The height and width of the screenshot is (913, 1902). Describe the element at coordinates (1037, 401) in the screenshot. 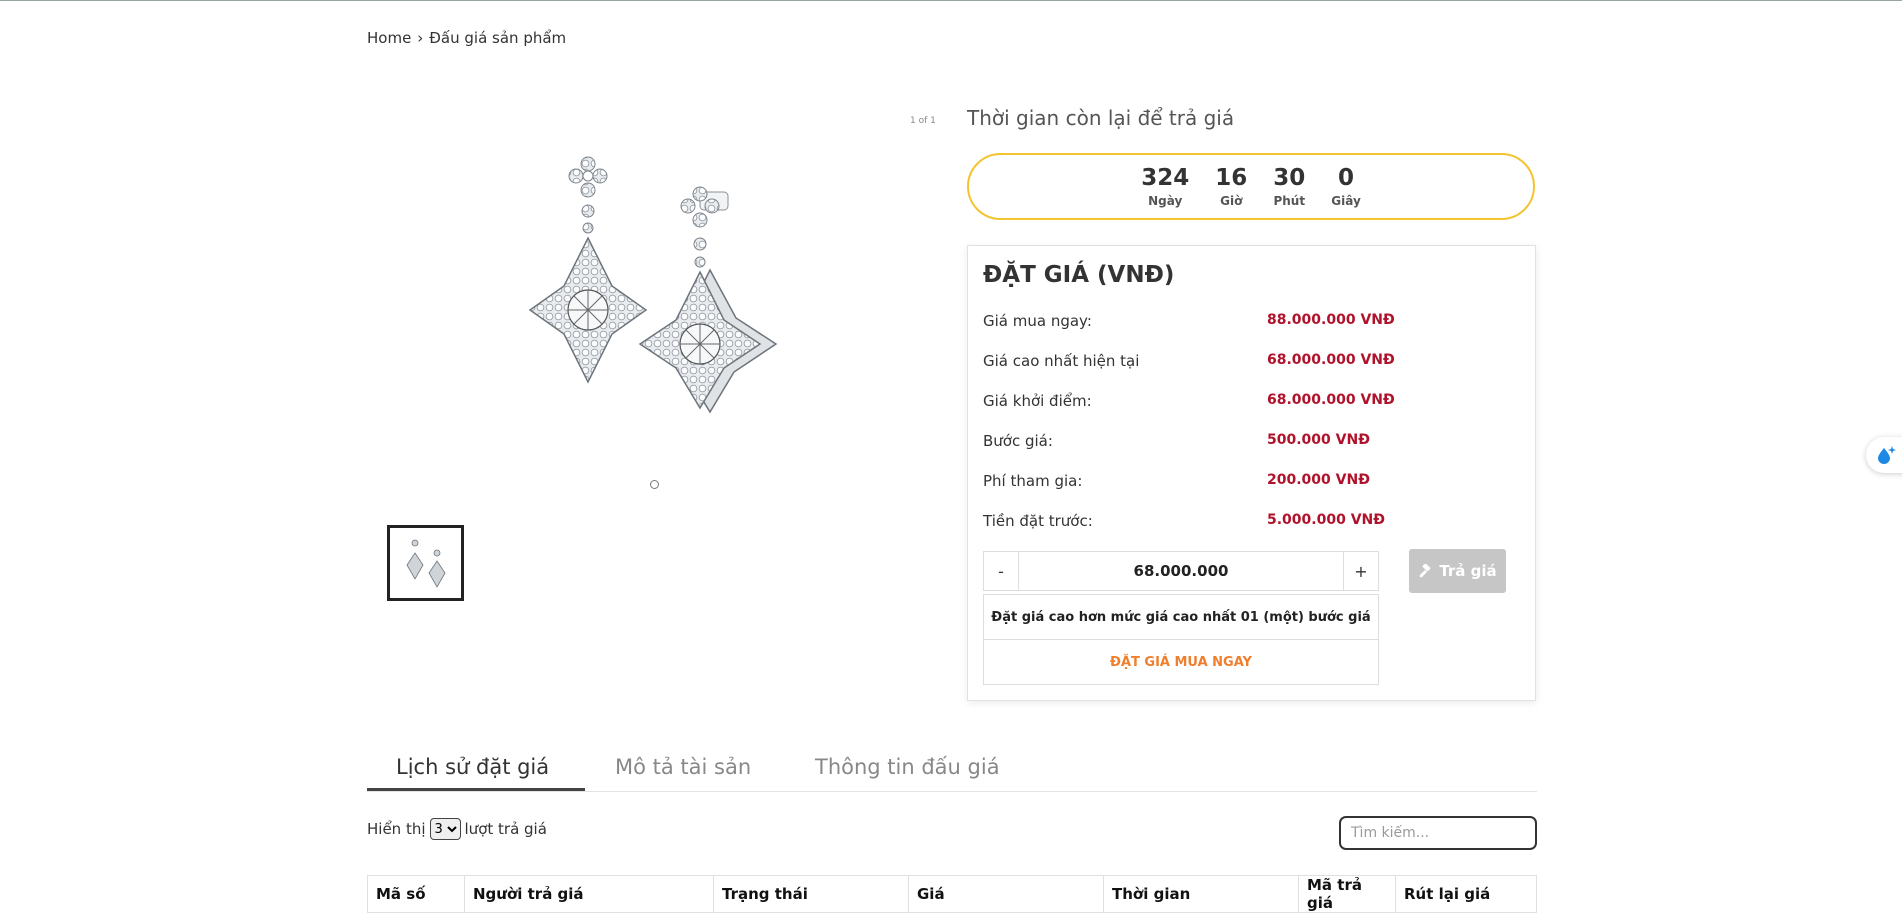

I see `price-label: Giá khởi điểm:` at that location.